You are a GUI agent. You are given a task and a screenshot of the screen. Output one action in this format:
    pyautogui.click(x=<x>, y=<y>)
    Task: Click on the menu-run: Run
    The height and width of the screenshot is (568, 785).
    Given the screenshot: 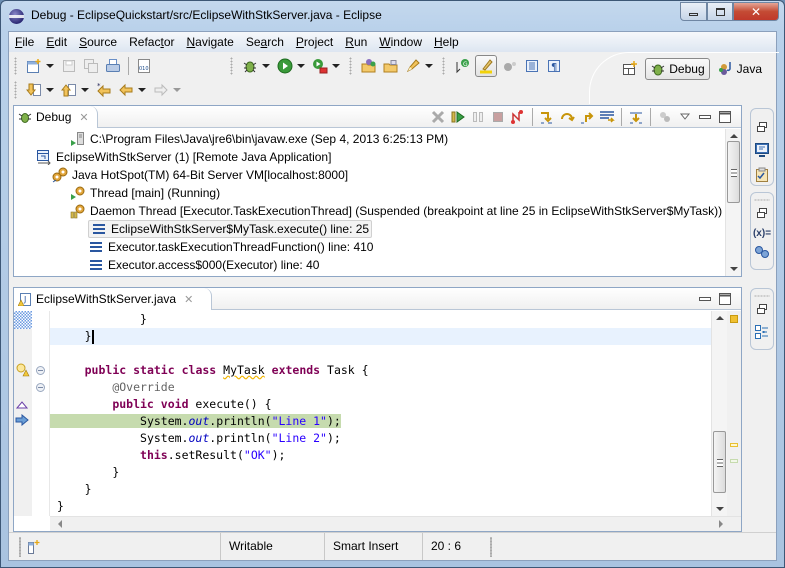 What is the action you would take?
    pyautogui.click(x=356, y=42)
    